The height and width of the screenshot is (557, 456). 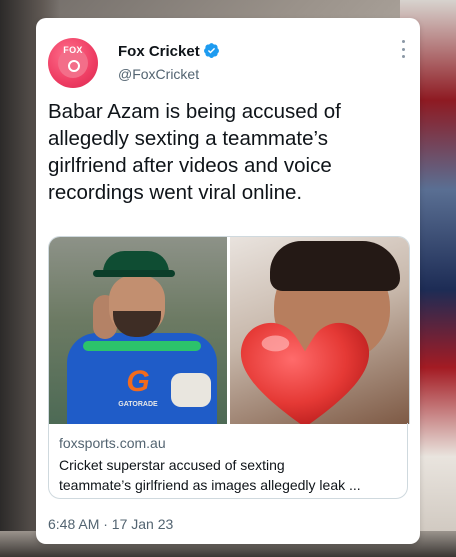 I want to click on heart-emoji-icon, so click(x=305, y=373).